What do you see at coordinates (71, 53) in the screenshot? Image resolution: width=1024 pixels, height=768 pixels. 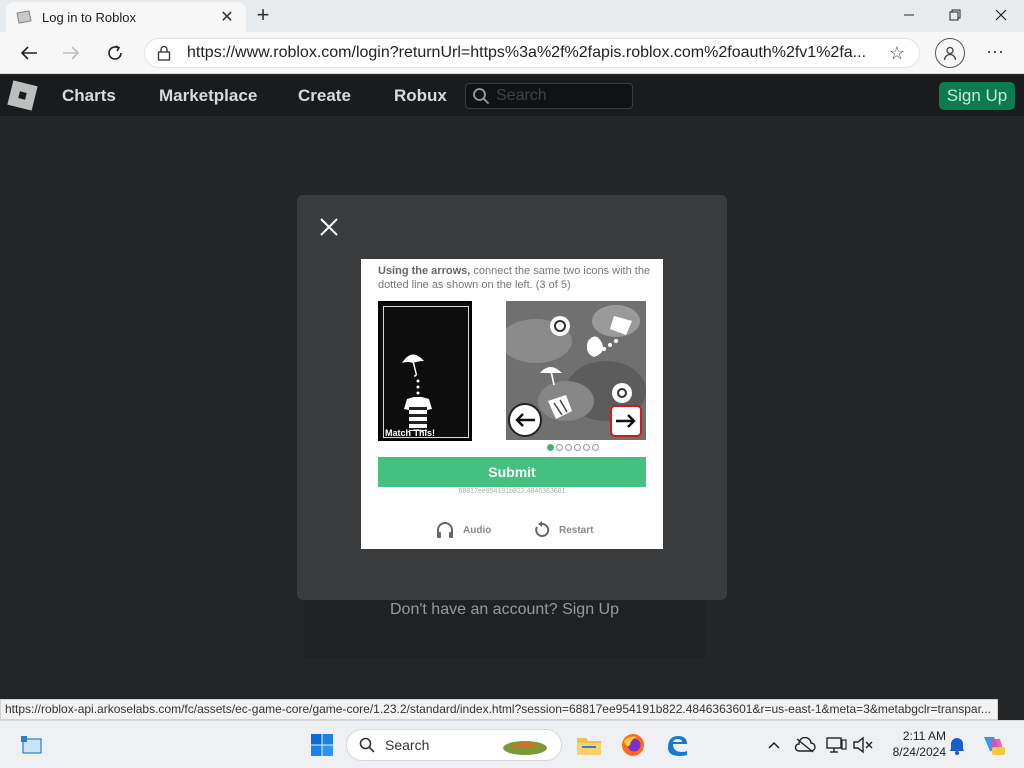 I see `forward-button` at bounding box center [71, 53].